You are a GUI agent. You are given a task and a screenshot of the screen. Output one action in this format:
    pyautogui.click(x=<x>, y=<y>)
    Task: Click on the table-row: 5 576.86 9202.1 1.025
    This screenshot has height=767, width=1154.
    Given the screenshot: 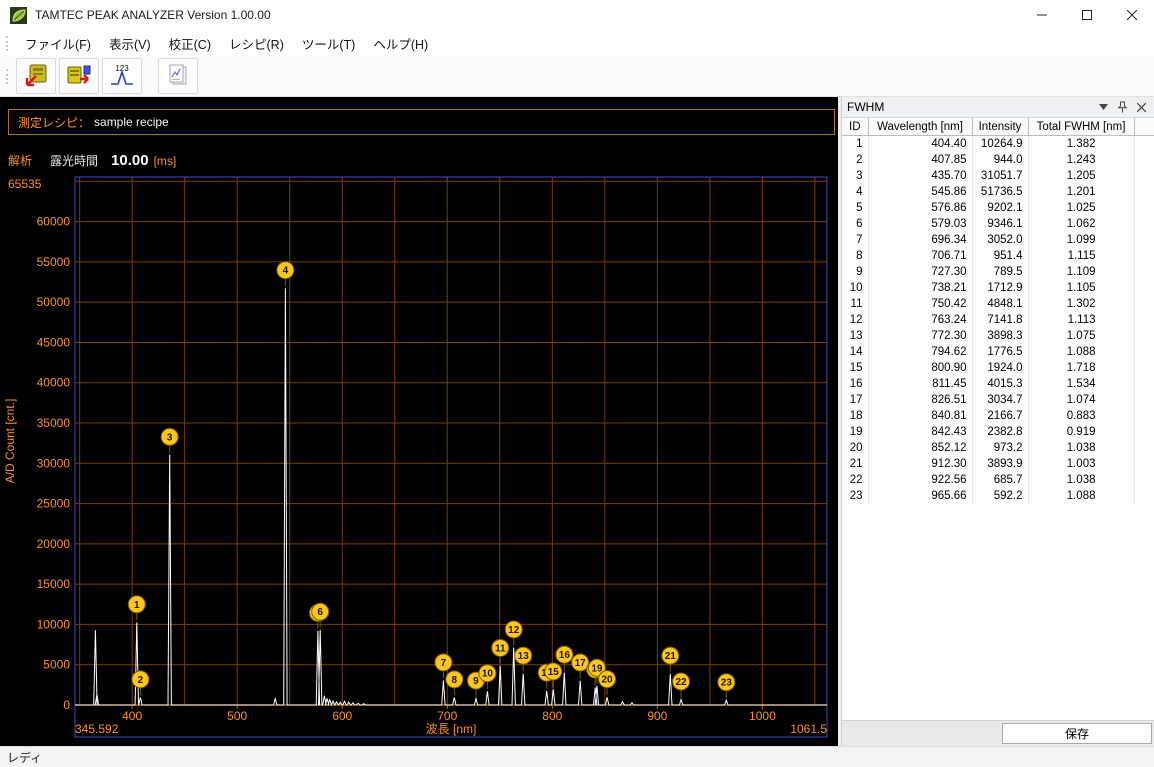 What is the action you would take?
    pyautogui.click(x=998, y=208)
    